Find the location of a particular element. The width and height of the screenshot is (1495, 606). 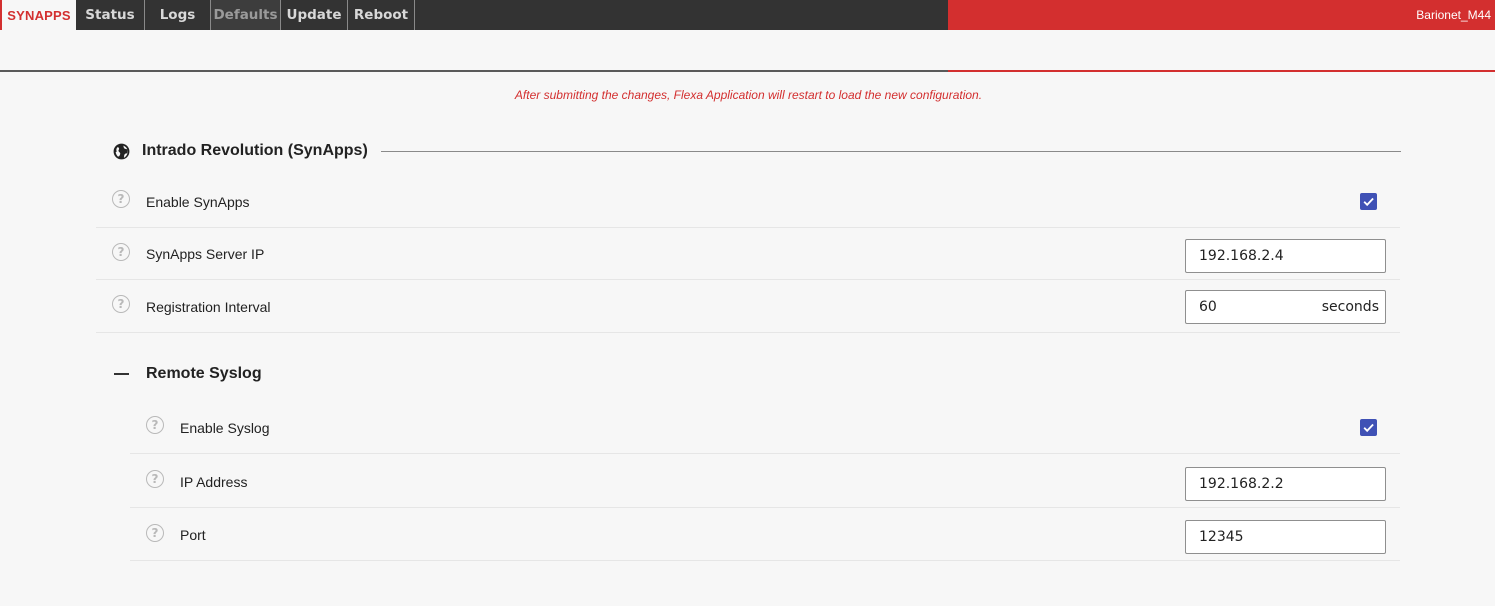

tab-logs-label: Logs is located at coordinates (177, 15).